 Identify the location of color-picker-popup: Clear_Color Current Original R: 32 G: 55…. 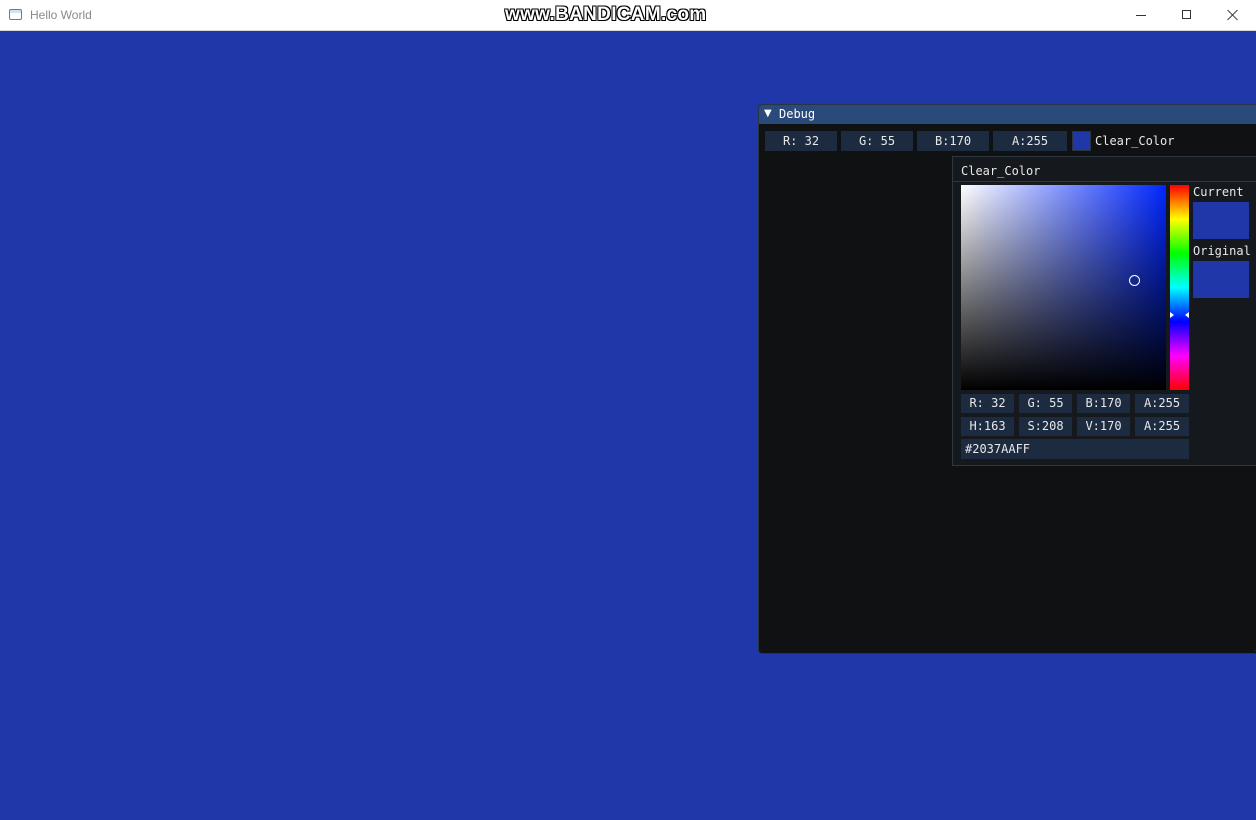
(1104, 311).